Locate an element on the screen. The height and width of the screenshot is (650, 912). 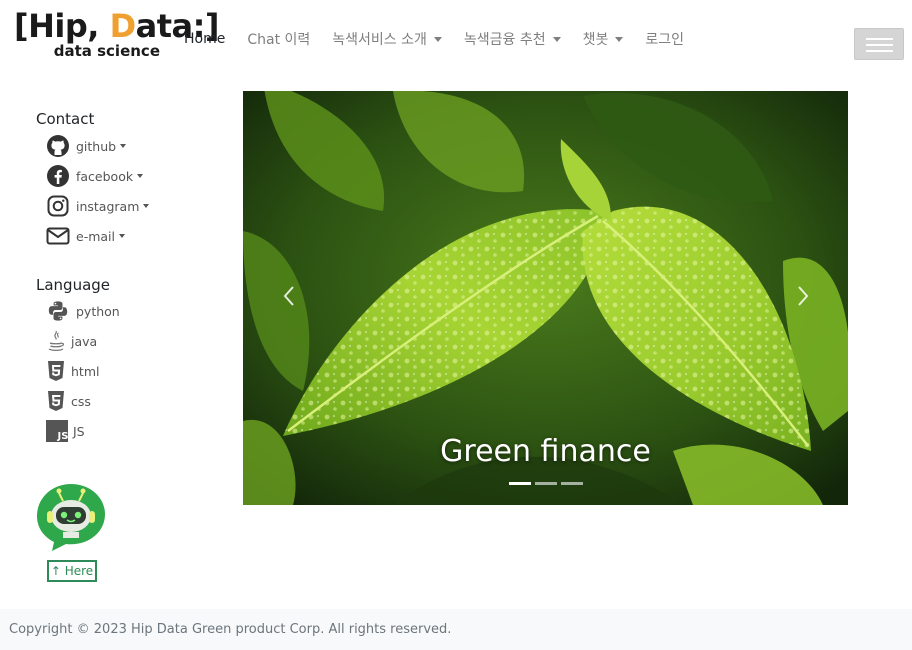
nav-green-finance-dropdown: 녹색금융 추천 is located at coordinates (512, 39).